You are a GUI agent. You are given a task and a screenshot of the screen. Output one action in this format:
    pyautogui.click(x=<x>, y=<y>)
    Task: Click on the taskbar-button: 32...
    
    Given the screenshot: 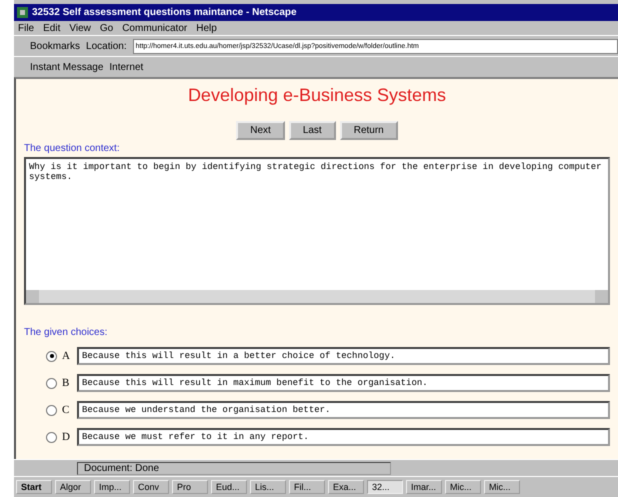 What is the action you would take?
    pyautogui.click(x=385, y=487)
    